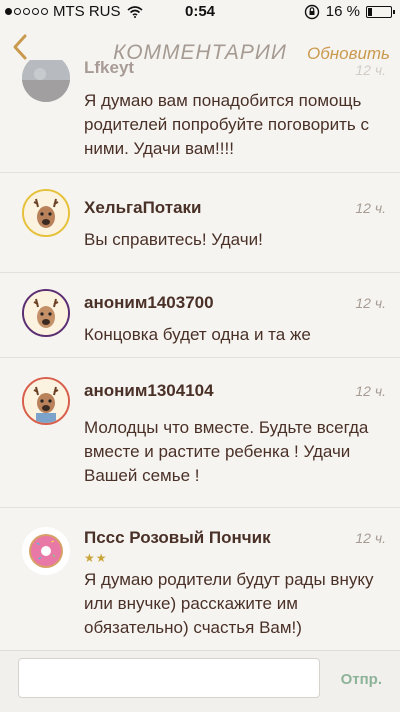  Describe the element at coordinates (169, 678) in the screenshot. I see `comment-input` at that location.